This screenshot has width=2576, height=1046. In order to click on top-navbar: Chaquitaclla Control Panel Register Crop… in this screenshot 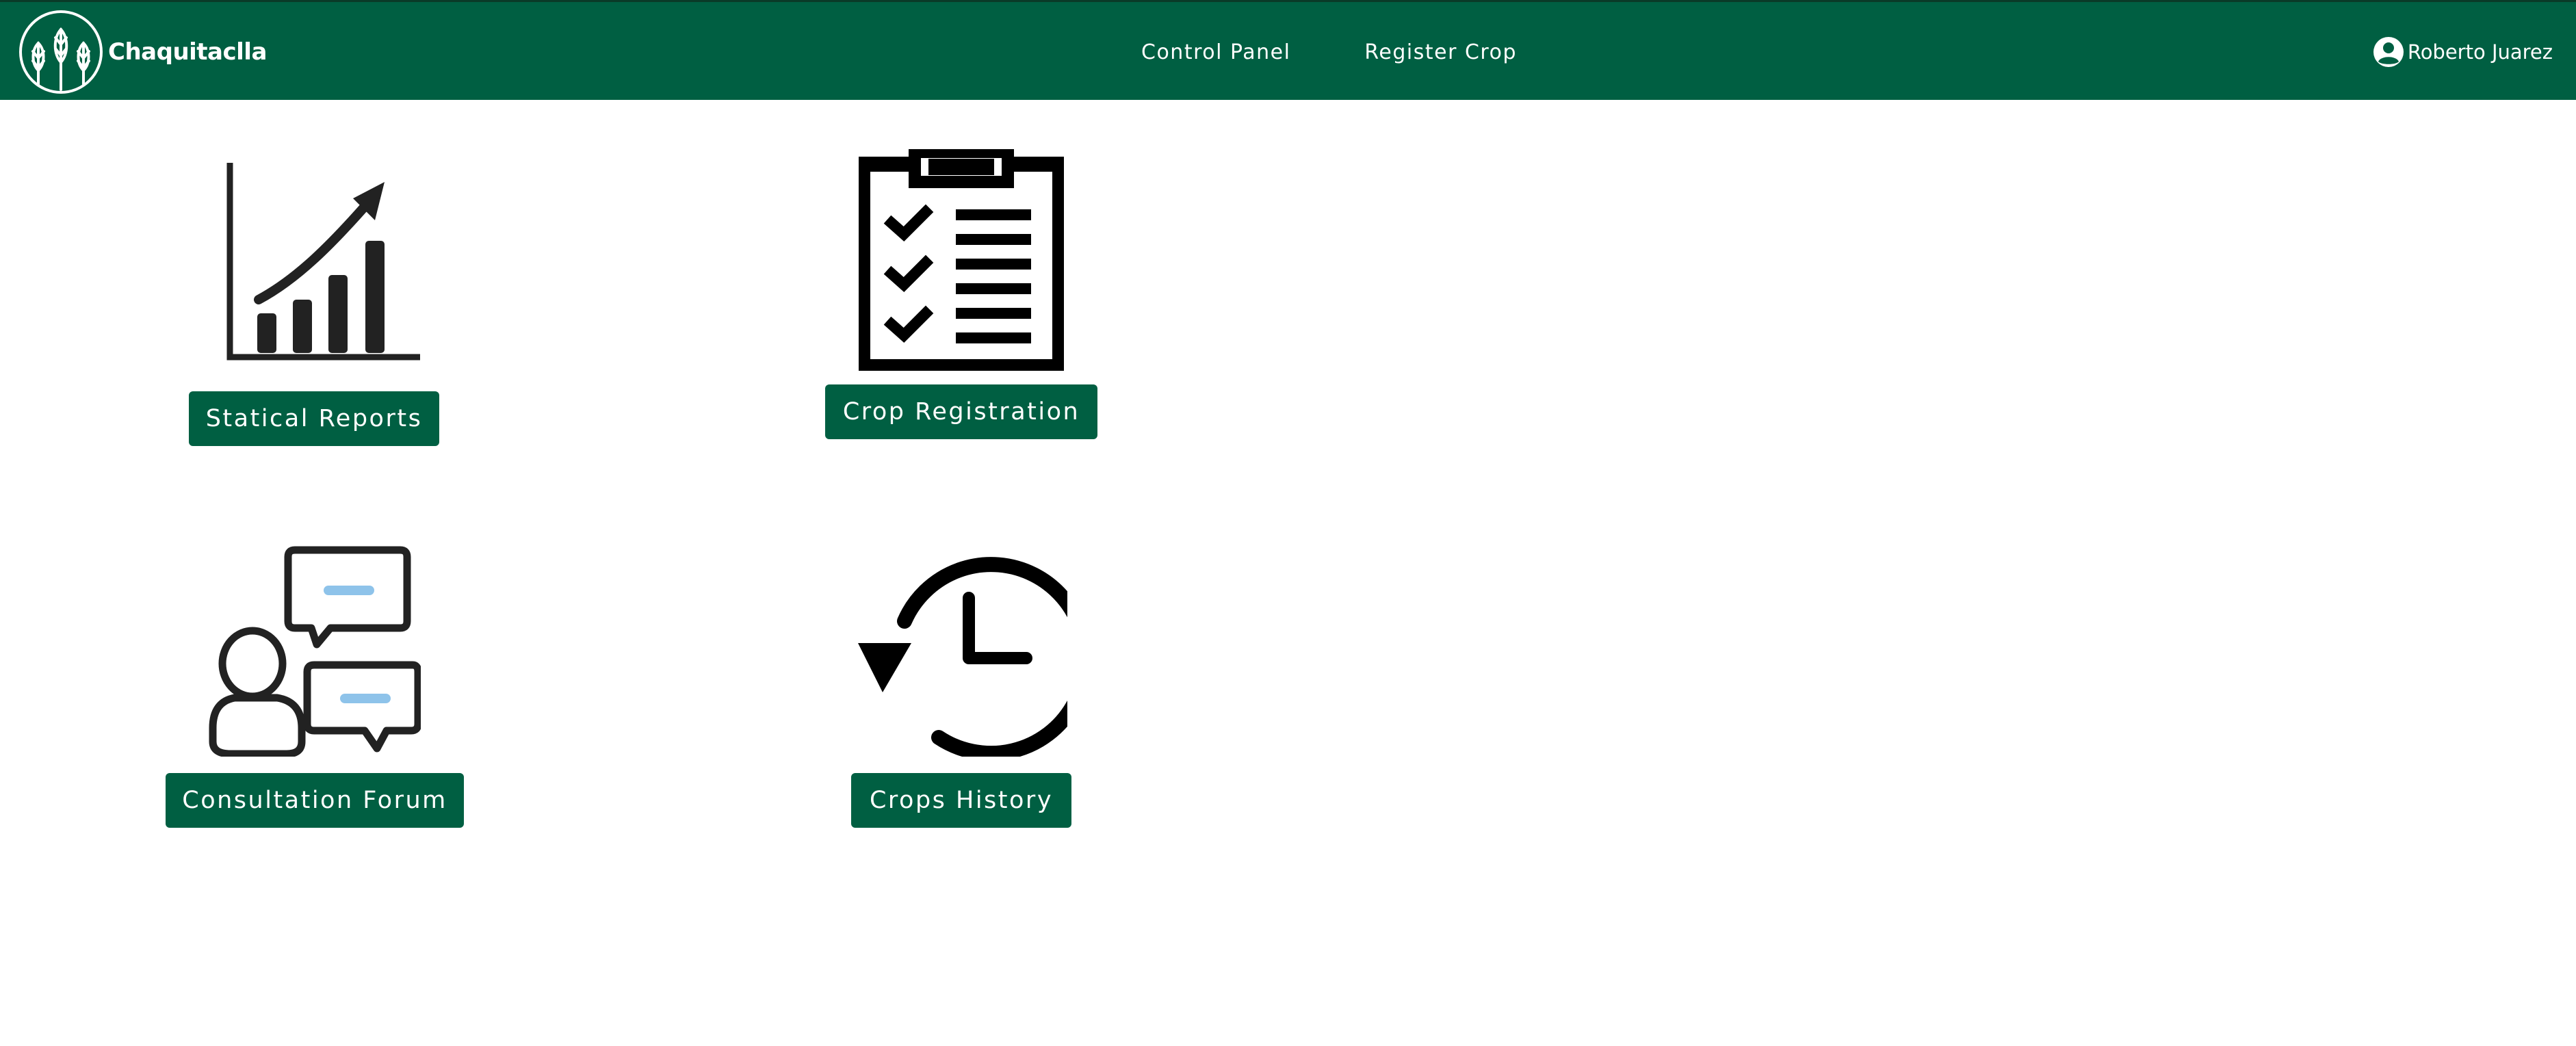, I will do `click(1288, 50)`.